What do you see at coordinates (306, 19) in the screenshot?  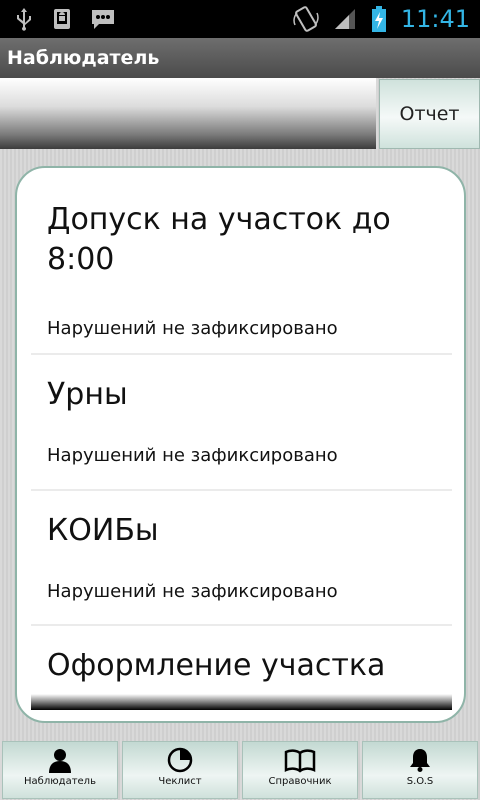 I see `rotation-icon` at bounding box center [306, 19].